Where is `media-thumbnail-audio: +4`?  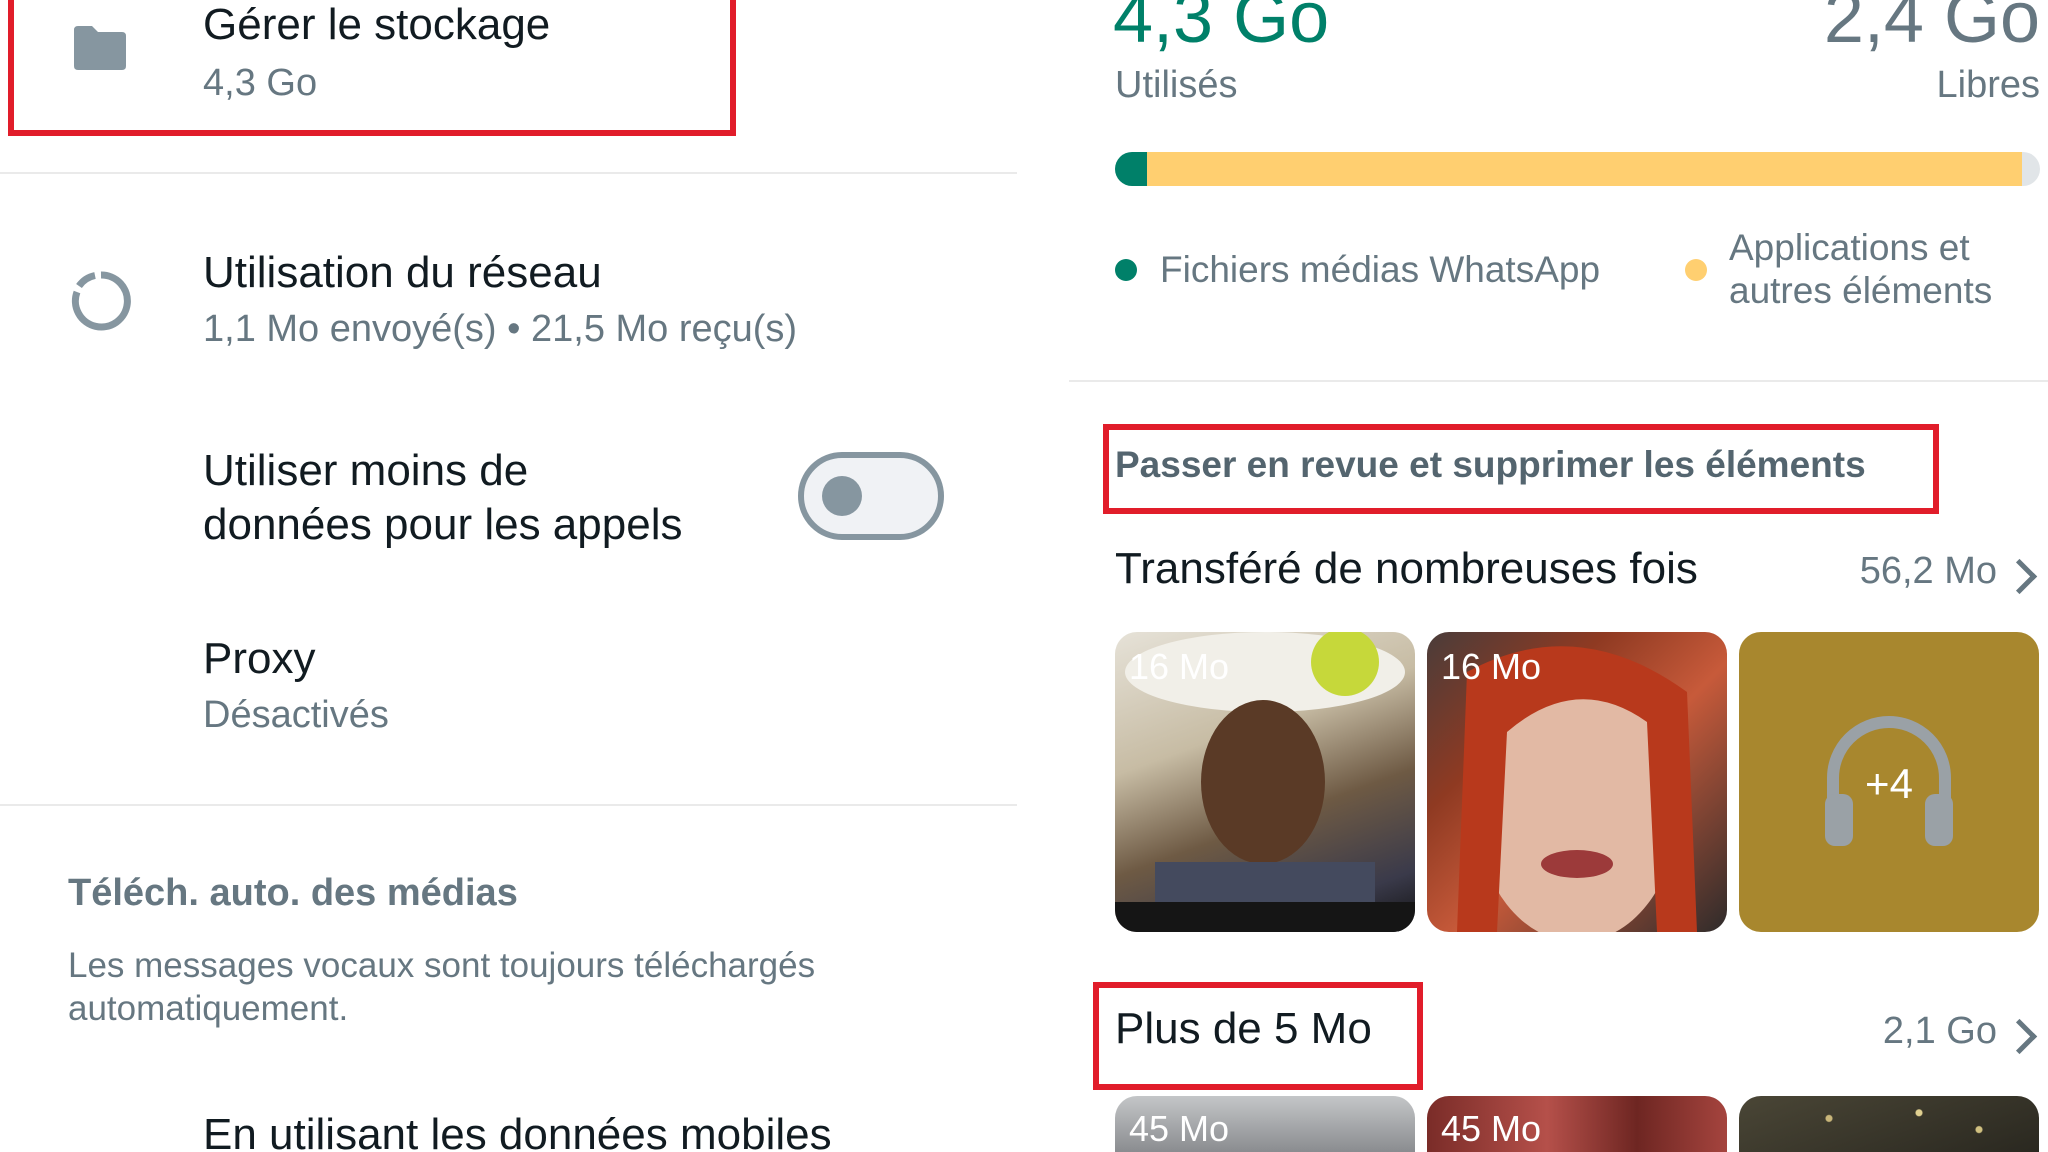
media-thumbnail-audio: +4 is located at coordinates (1889, 782).